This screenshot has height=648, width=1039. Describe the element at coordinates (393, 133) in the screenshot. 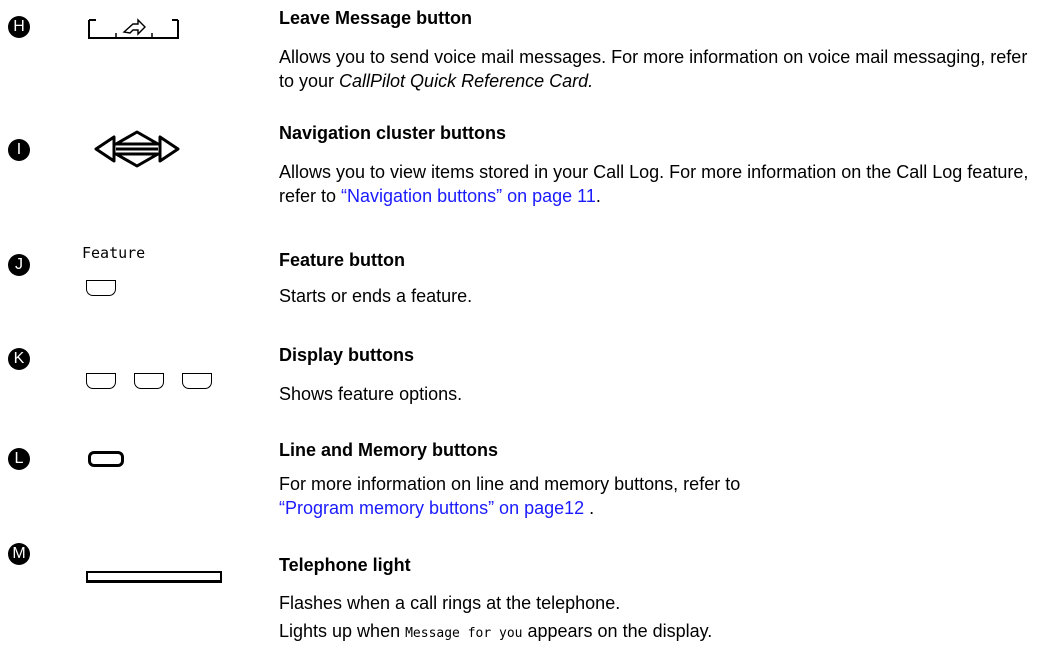

I see `navigation-cluster-title: Navigation cluster buttons` at that location.